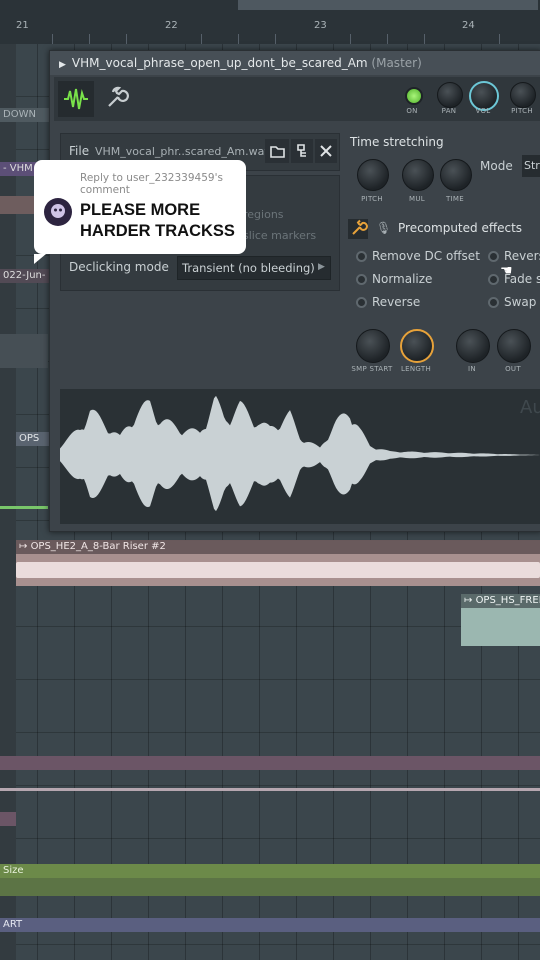  I want to click on remove-dc-label: Remove DC offset, so click(426, 256).